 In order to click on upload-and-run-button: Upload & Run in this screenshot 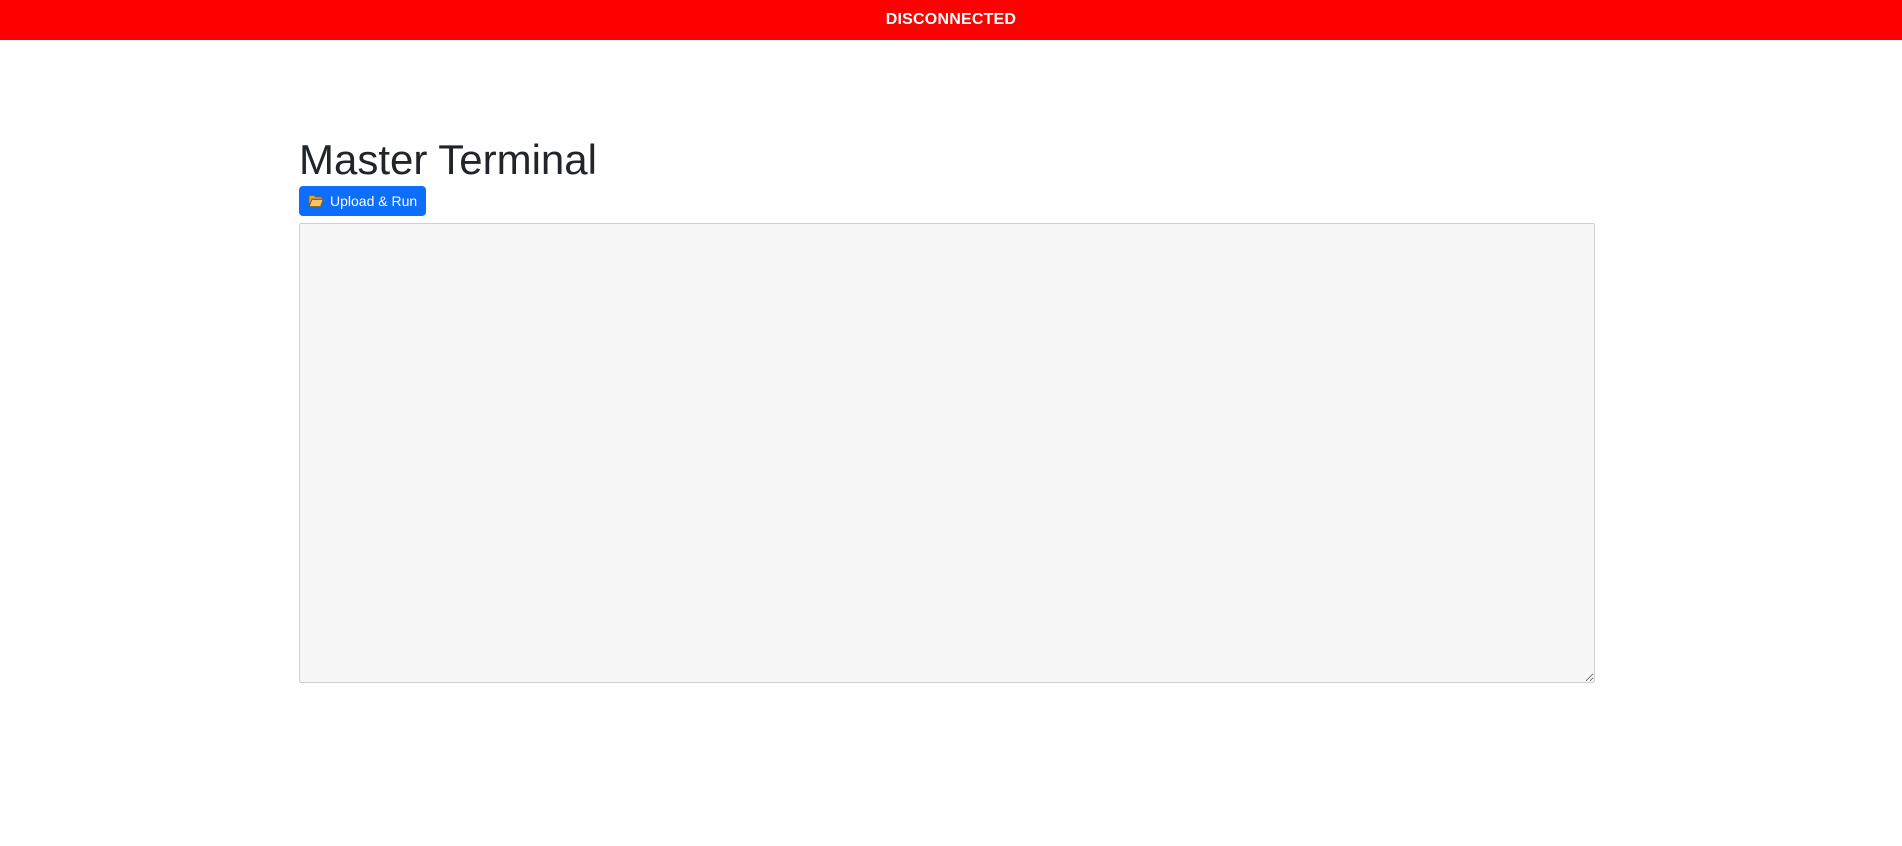, I will do `click(363, 201)`.